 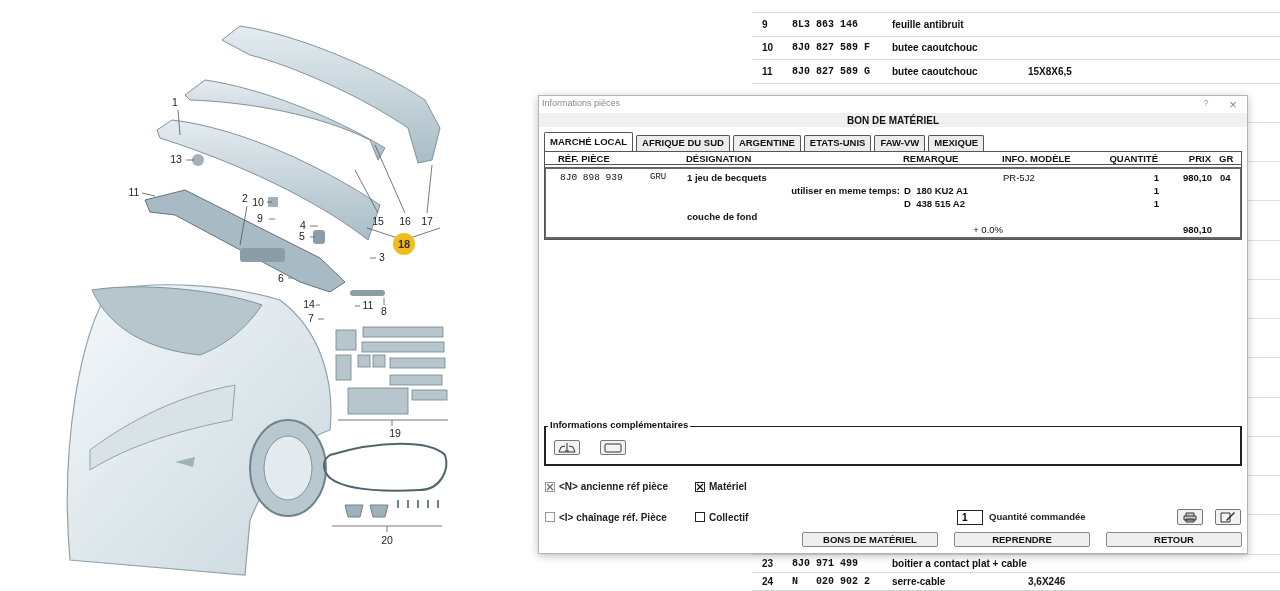 I want to click on quantity-label: Quantité commandée, so click(x=1038, y=516).